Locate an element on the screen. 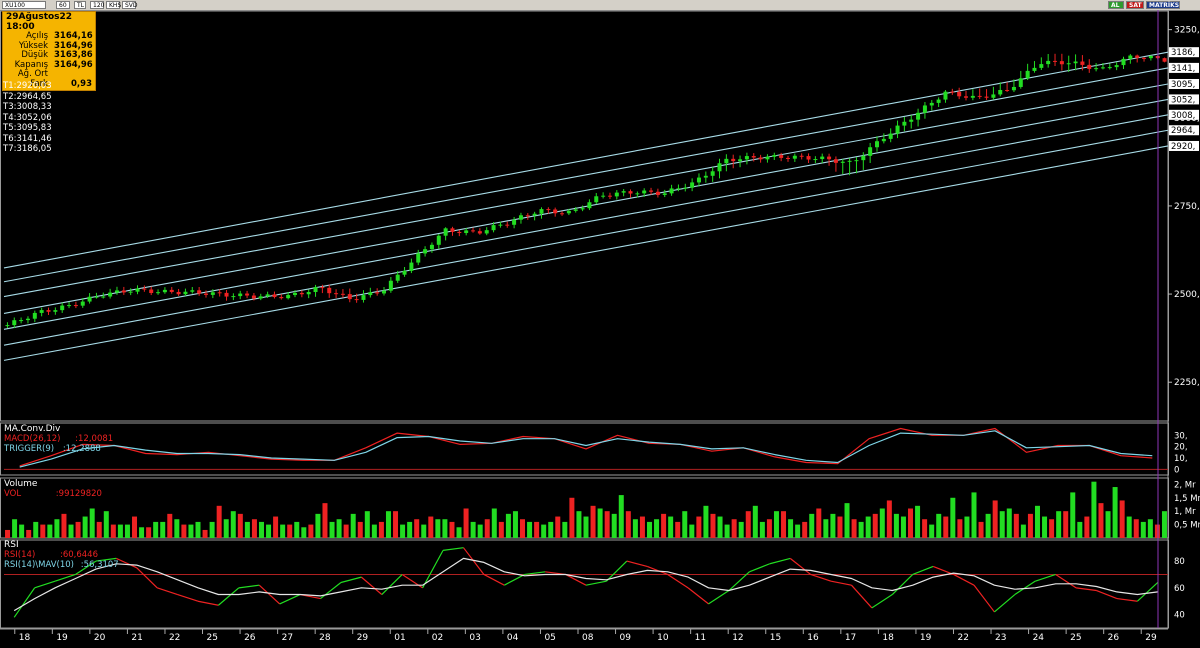  matriks-button: MATRİKS is located at coordinates (1163, 5).